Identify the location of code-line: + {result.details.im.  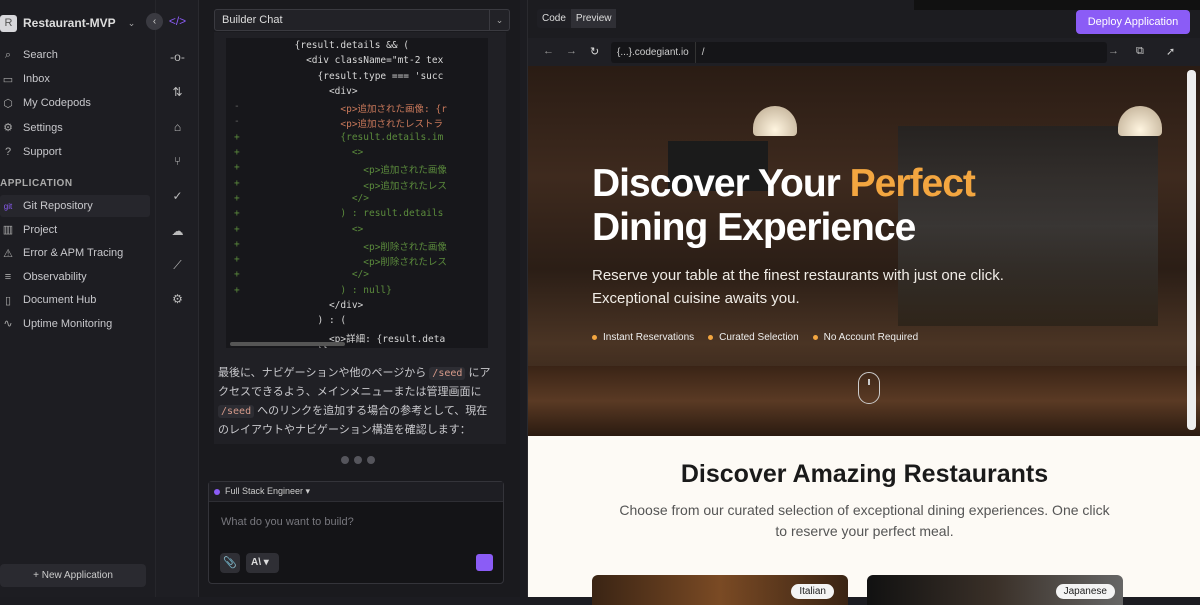
(357, 139).